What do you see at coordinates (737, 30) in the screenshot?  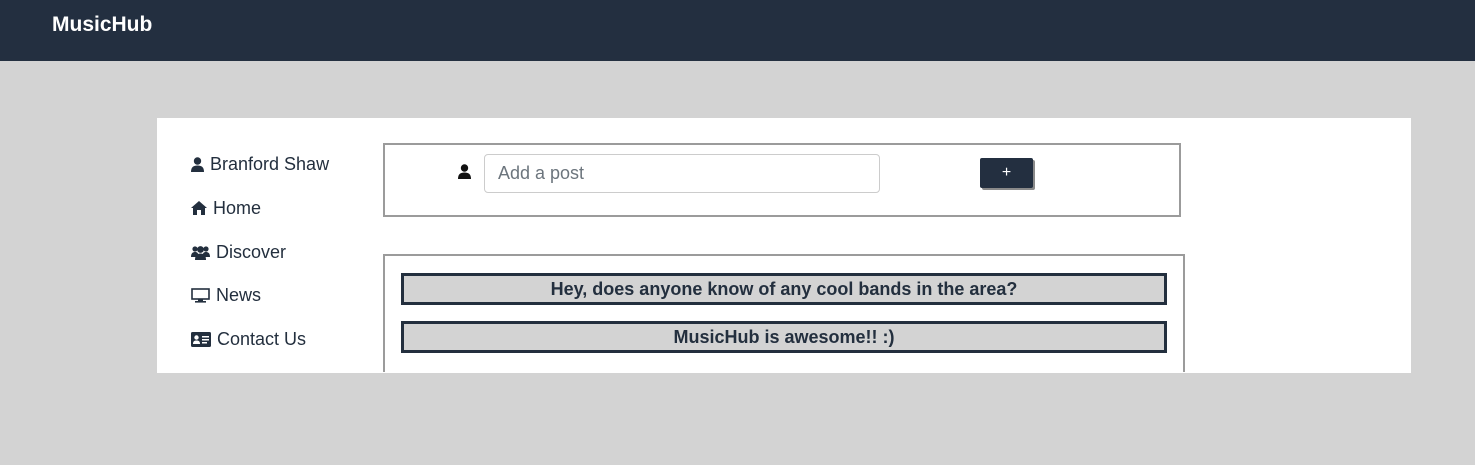 I see `top-navbar: MusicHub` at bounding box center [737, 30].